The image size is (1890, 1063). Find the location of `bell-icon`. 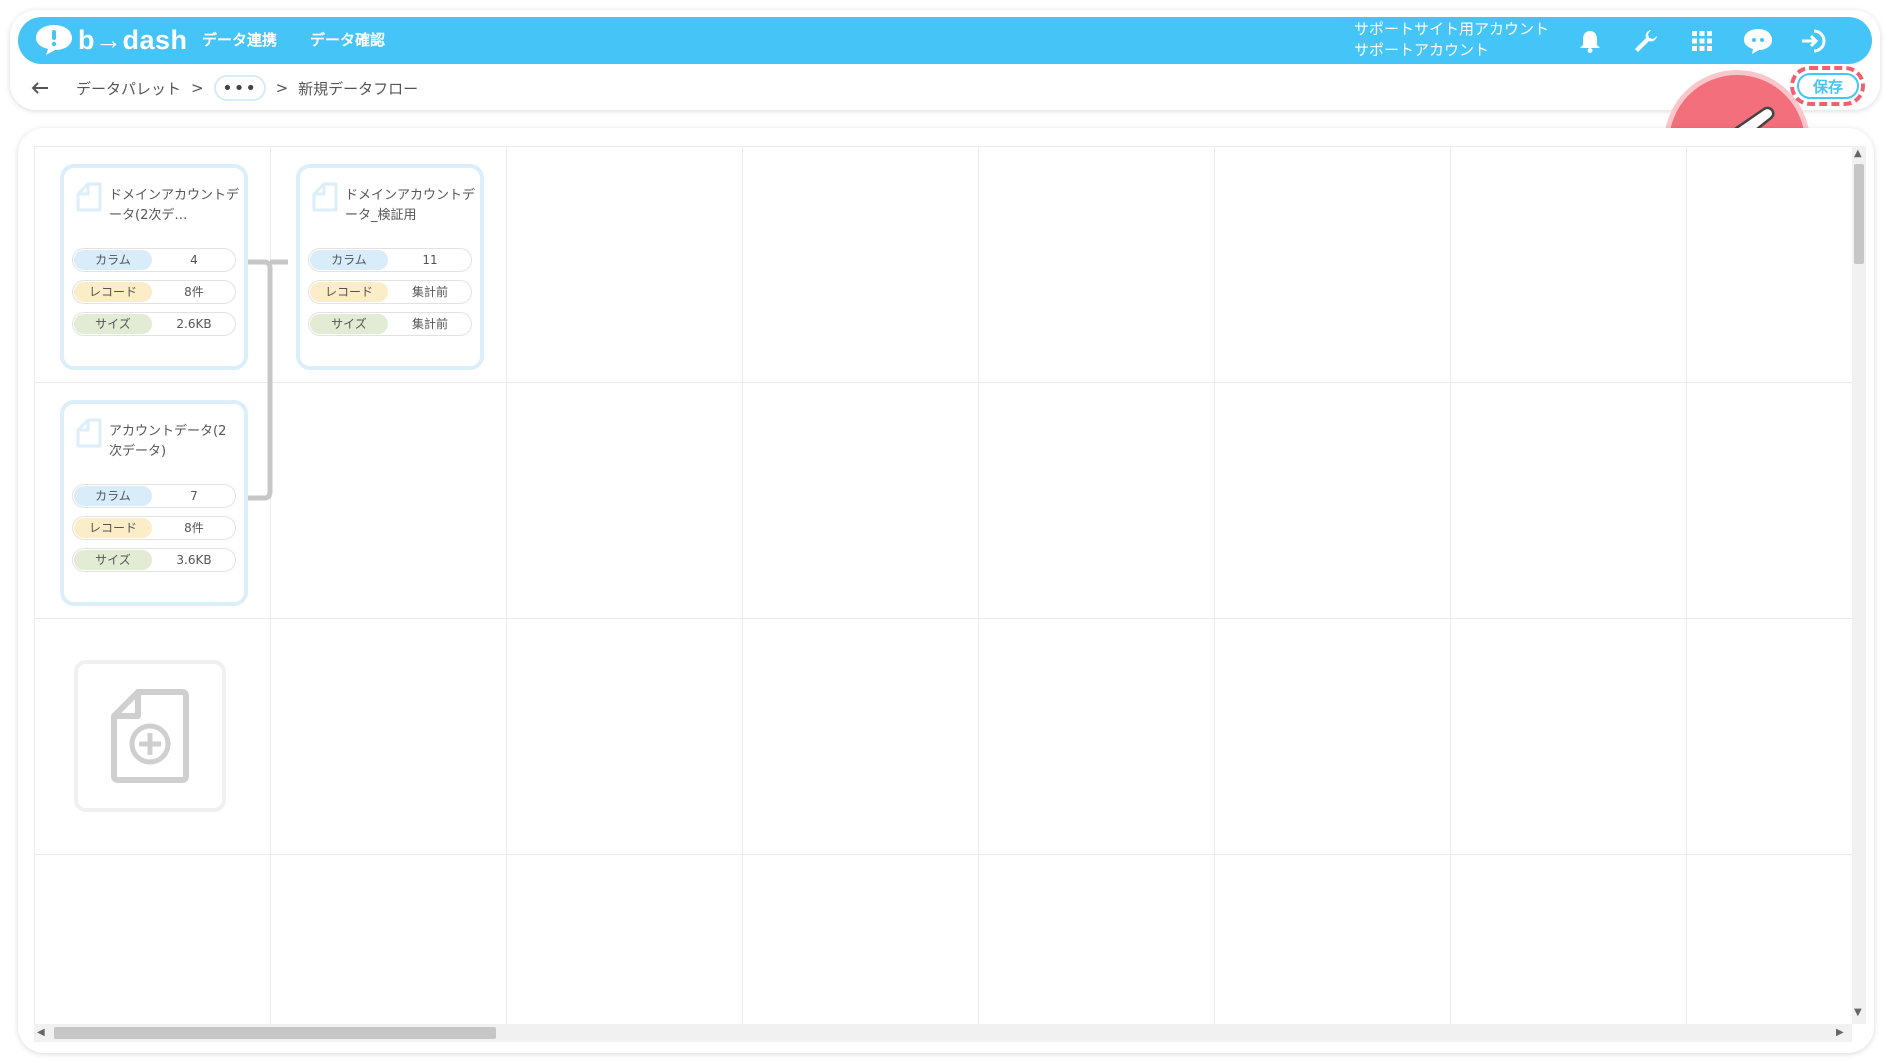

bell-icon is located at coordinates (1590, 41).